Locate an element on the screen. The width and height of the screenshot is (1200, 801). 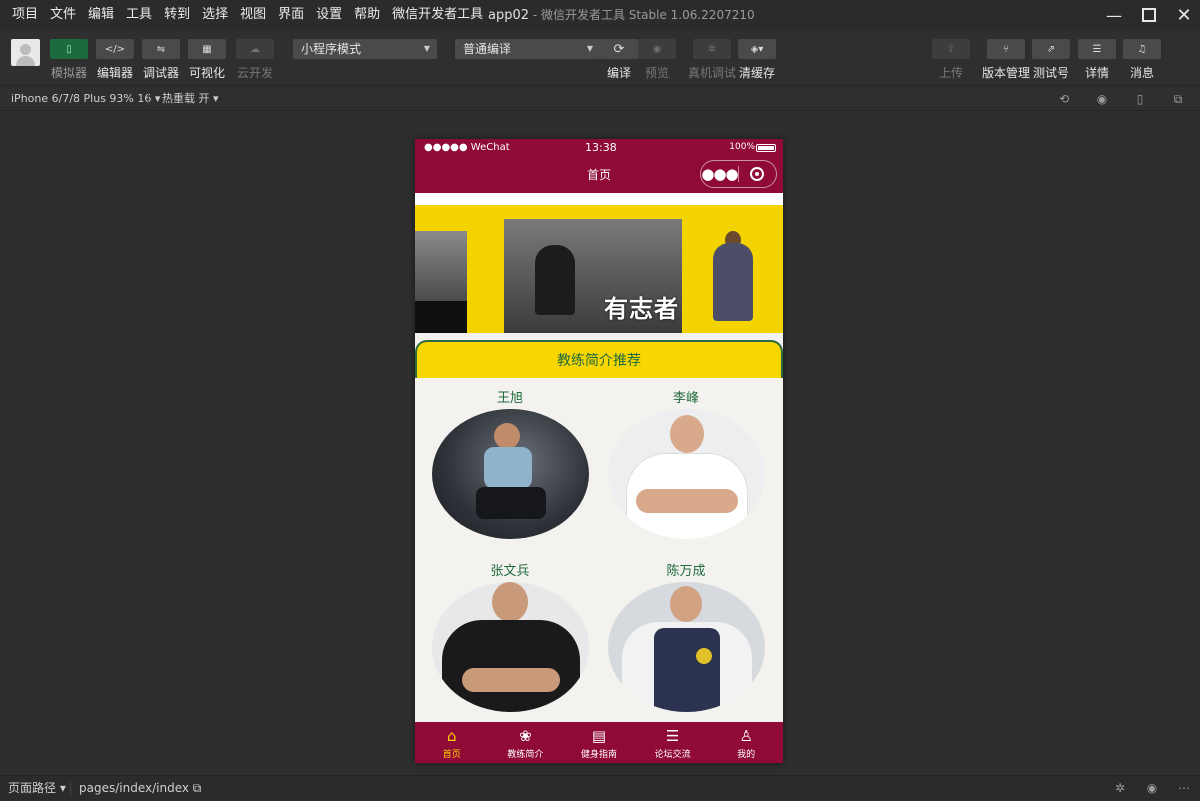
minimize-button: — is located at coordinates (1114, 15).